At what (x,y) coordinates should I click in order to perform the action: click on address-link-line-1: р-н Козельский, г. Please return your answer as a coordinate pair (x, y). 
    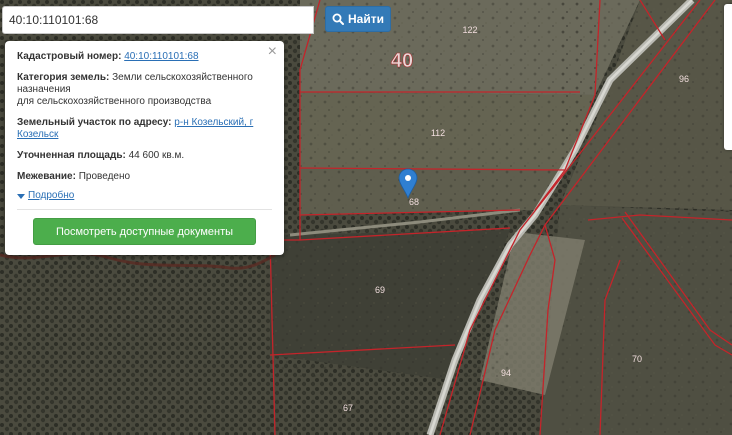
    Looking at the image, I should click on (214, 122).